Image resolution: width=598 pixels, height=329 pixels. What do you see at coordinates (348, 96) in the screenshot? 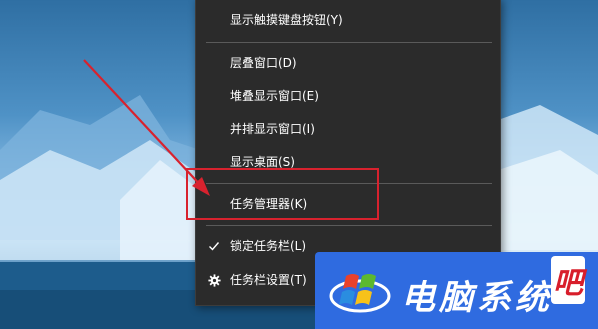
I see `menu-item-stack-windows: 堆叠显示窗口(E)` at bounding box center [348, 96].